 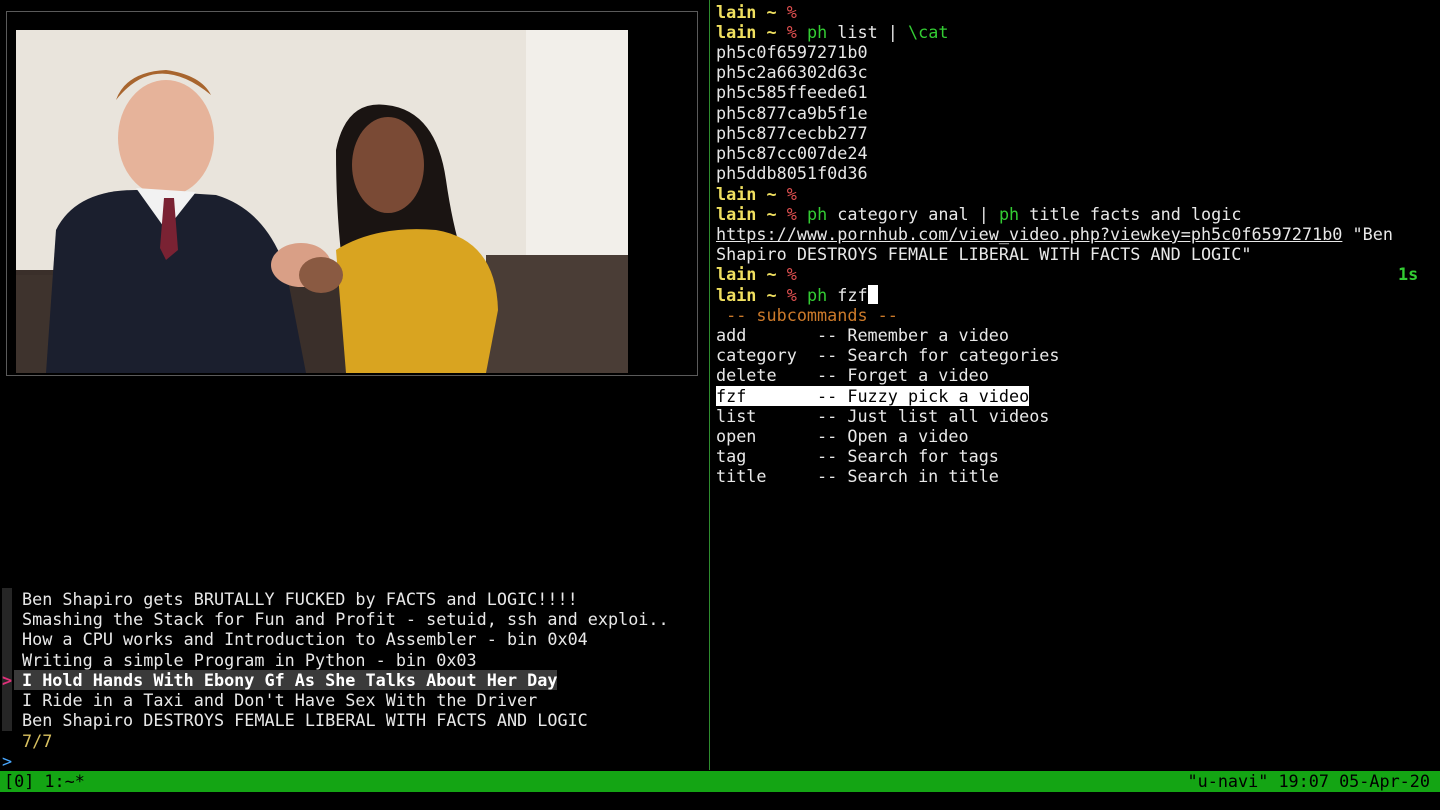 I want to click on subcommand-description: -- Search for tags, so click(x=902, y=456).